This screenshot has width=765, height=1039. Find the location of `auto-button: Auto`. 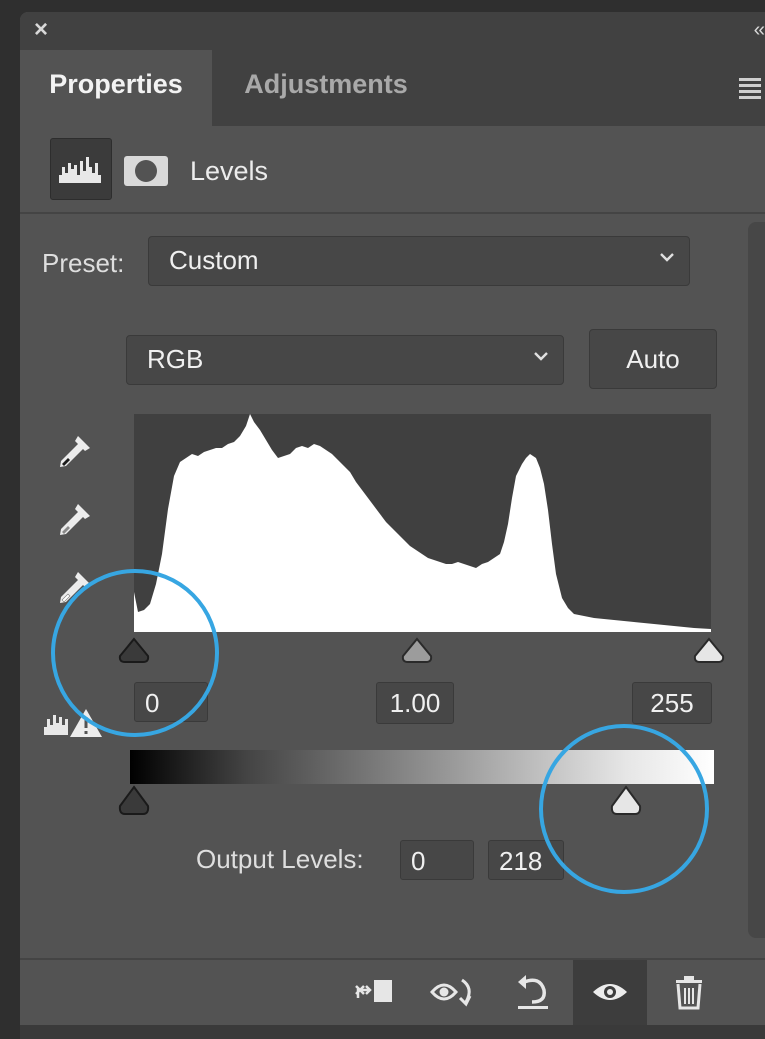

auto-button: Auto is located at coordinates (653, 359).